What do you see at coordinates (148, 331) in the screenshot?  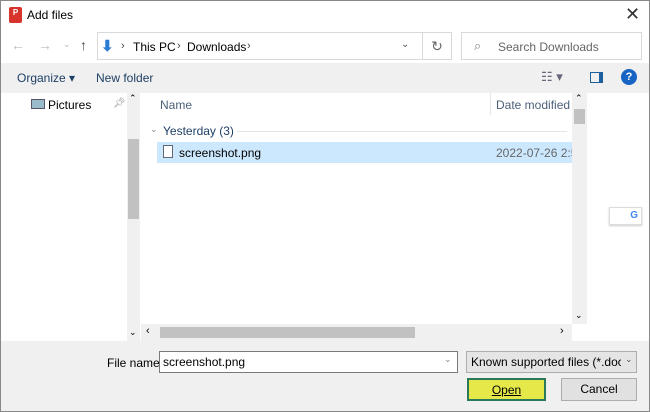 I see `scroll-left-icon: ‹` at bounding box center [148, 331].